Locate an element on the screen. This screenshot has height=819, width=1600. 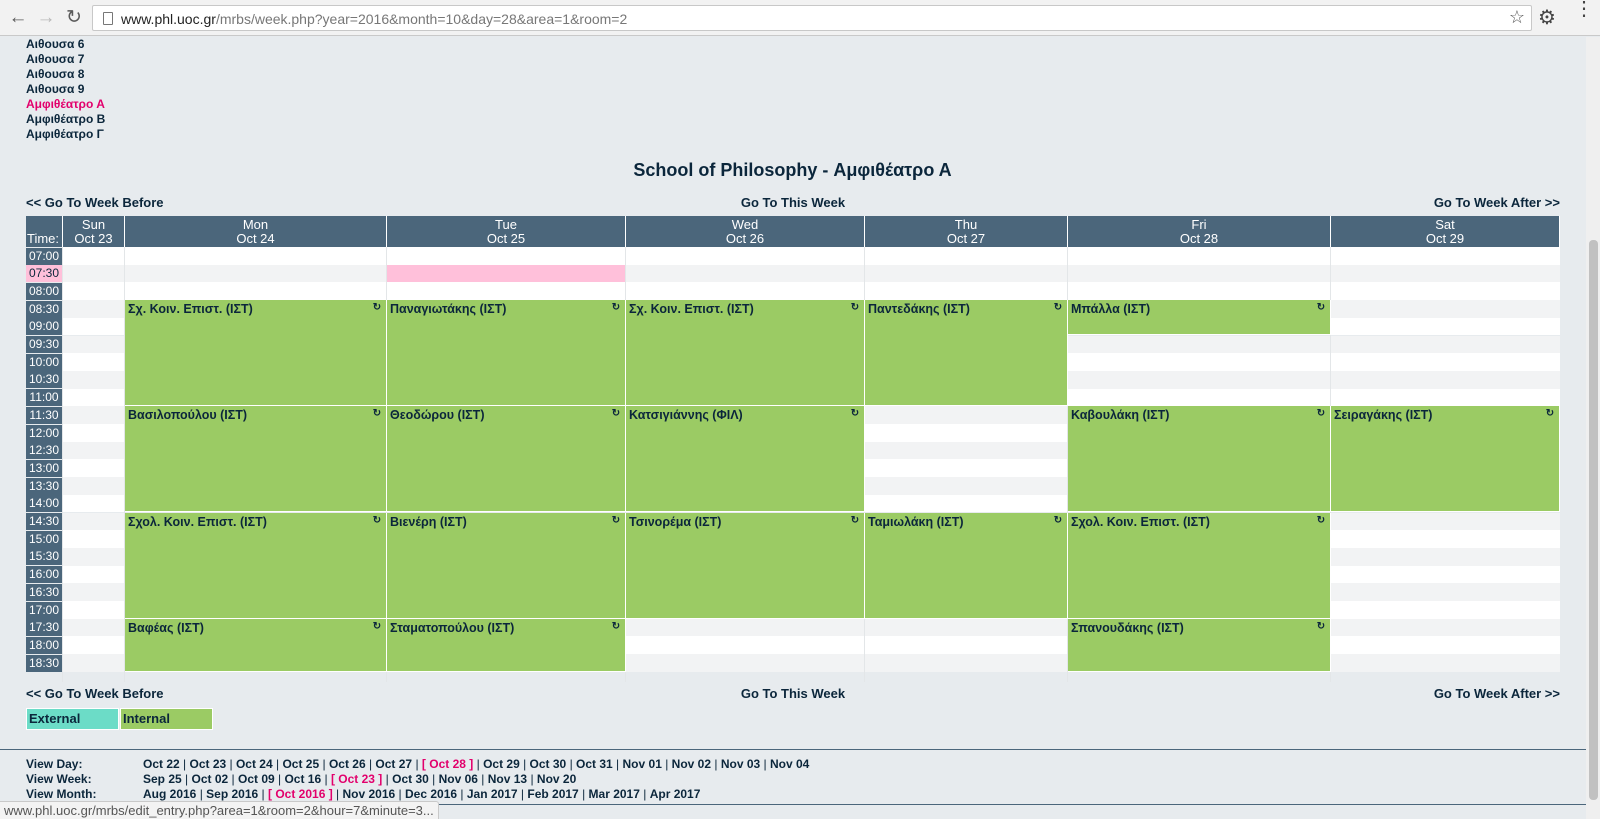
booking-label: Βιενέρη (ΙΣΤ) is located at coordinates (428, 522).